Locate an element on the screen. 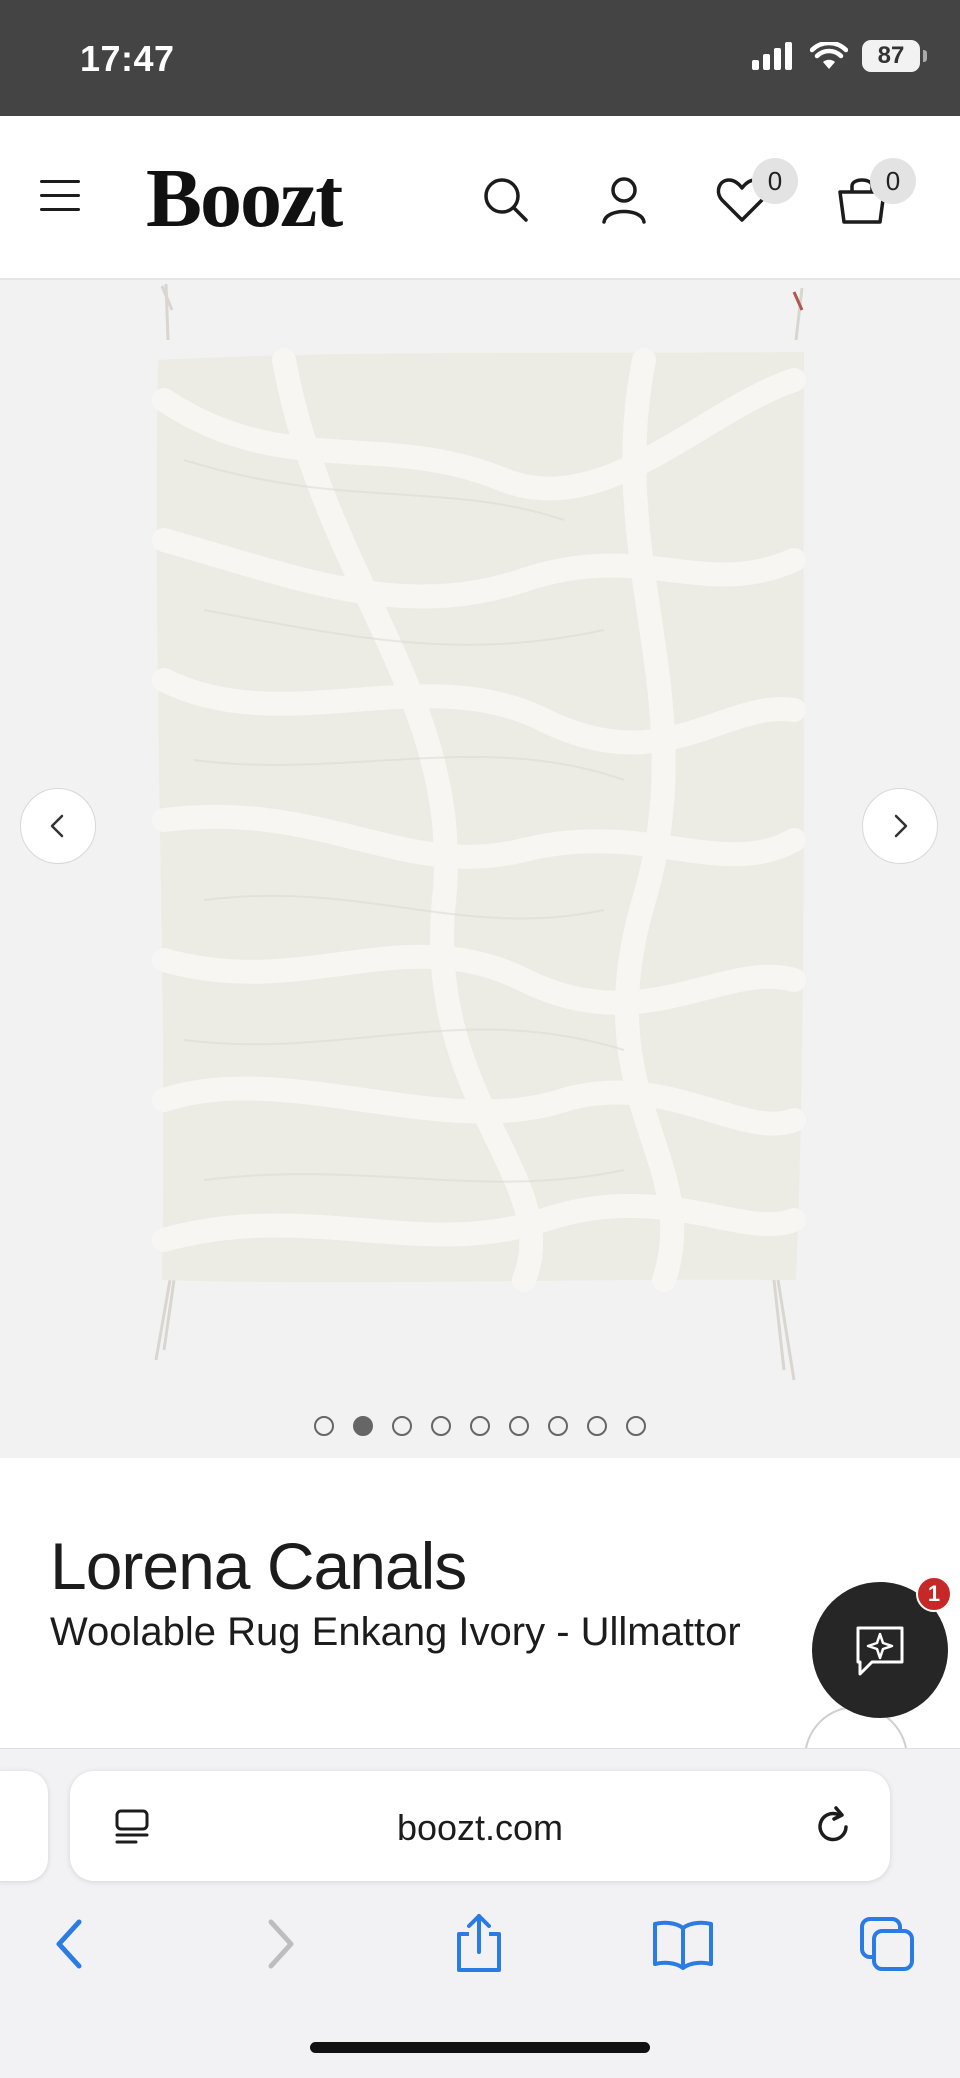 The height and width of the screenshot is (2078, 960). previous-tab-preview is located at coordinates (24, 1826).